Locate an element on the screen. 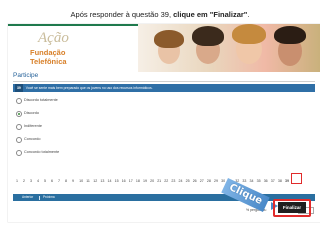 The width and height of the screenshot is (320, 240). page-link-7: 7 is located at coordinates (59, 181).